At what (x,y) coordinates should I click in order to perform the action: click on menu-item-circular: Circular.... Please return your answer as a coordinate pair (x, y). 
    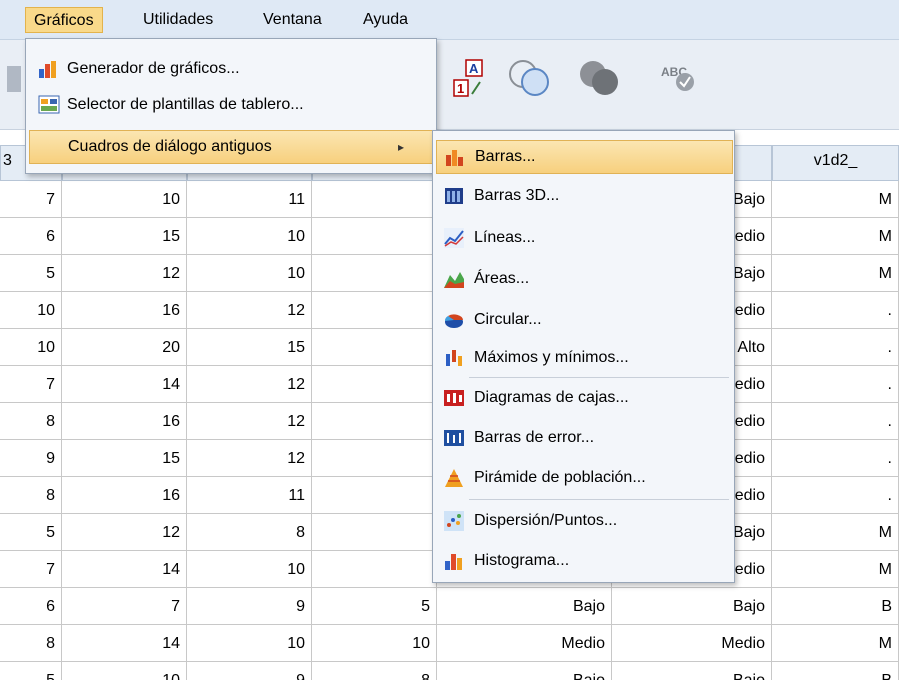
    Looking at the image, I should click on (584, 320).